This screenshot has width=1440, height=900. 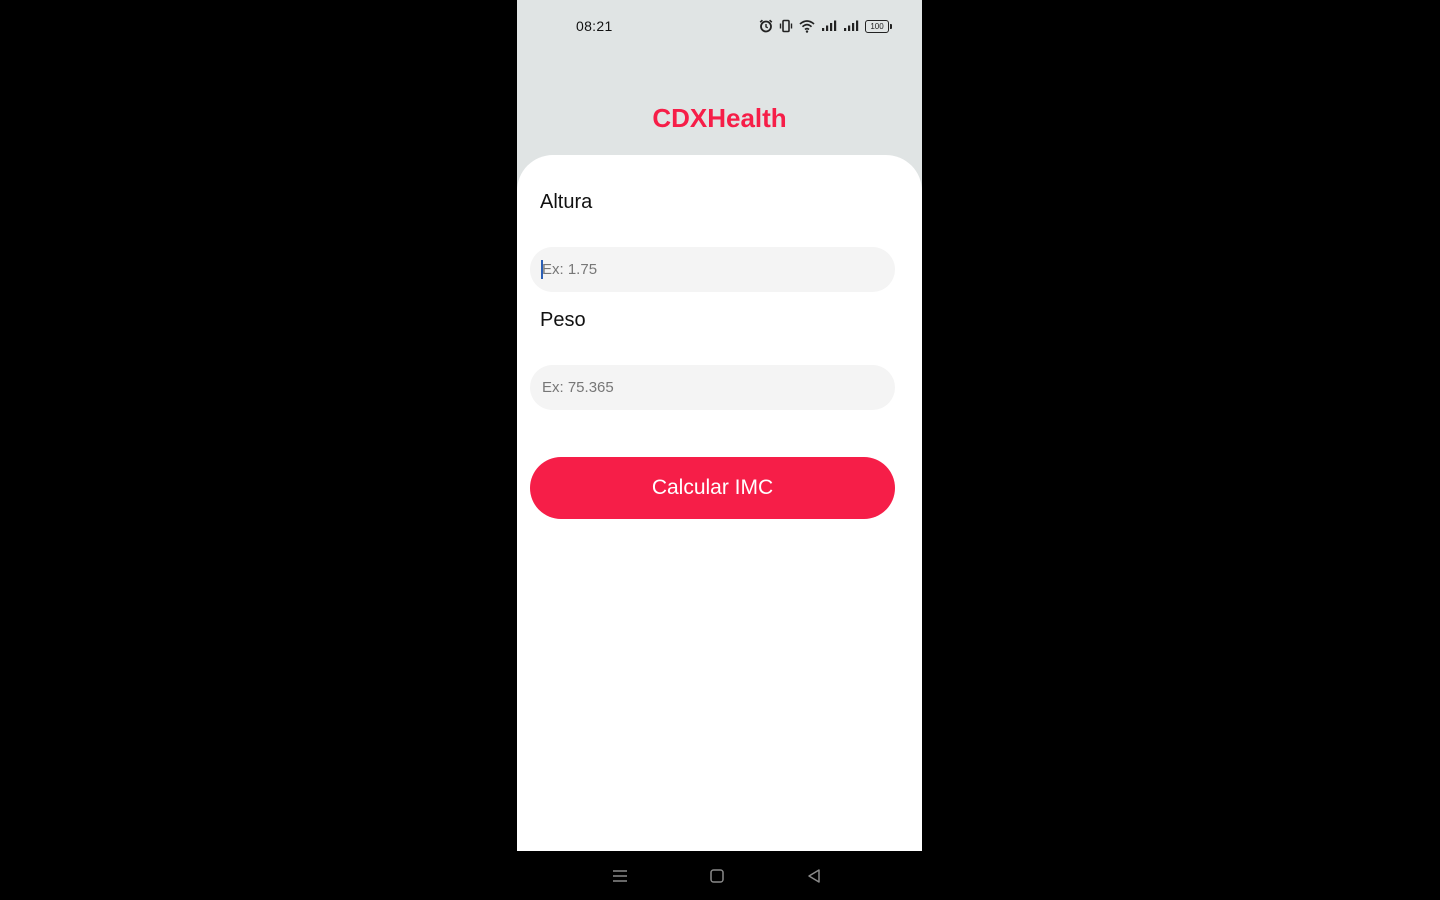 I want to click on menu-icon, so click(x=620, y=876).